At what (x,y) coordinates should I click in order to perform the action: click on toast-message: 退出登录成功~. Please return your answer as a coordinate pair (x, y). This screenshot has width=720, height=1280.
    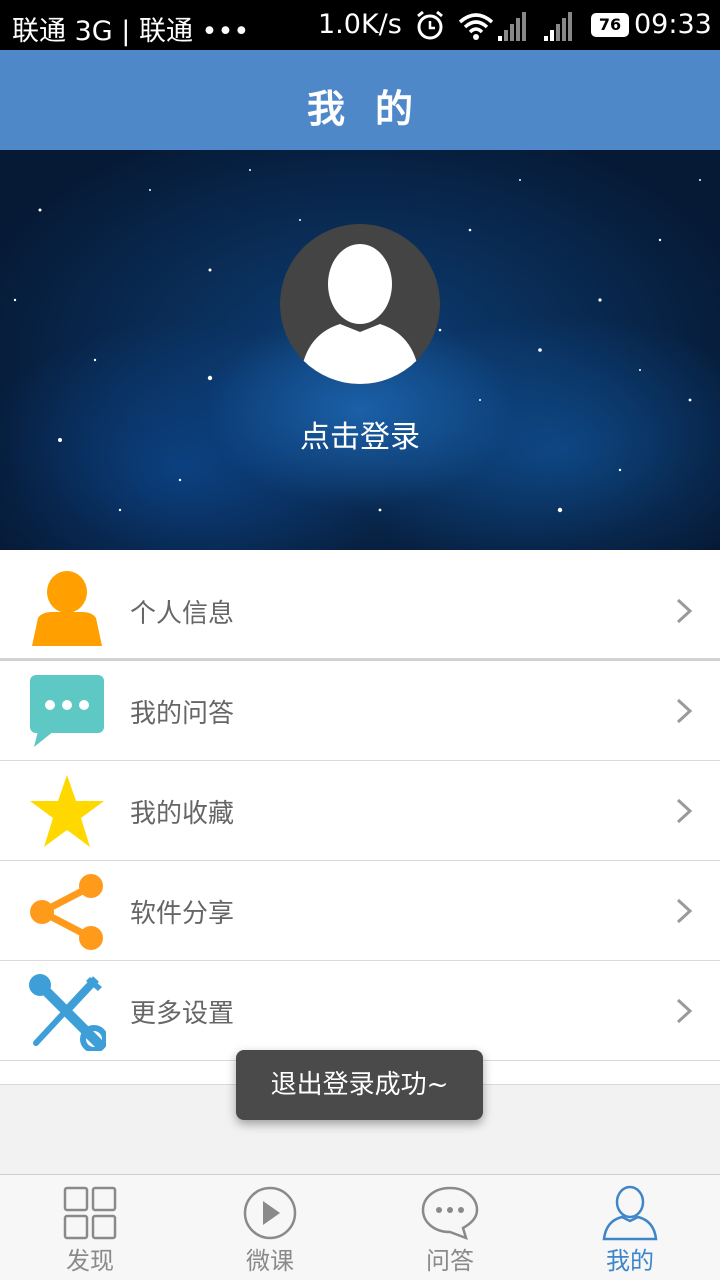
    Looking at the image, I should click on (359, 1085).